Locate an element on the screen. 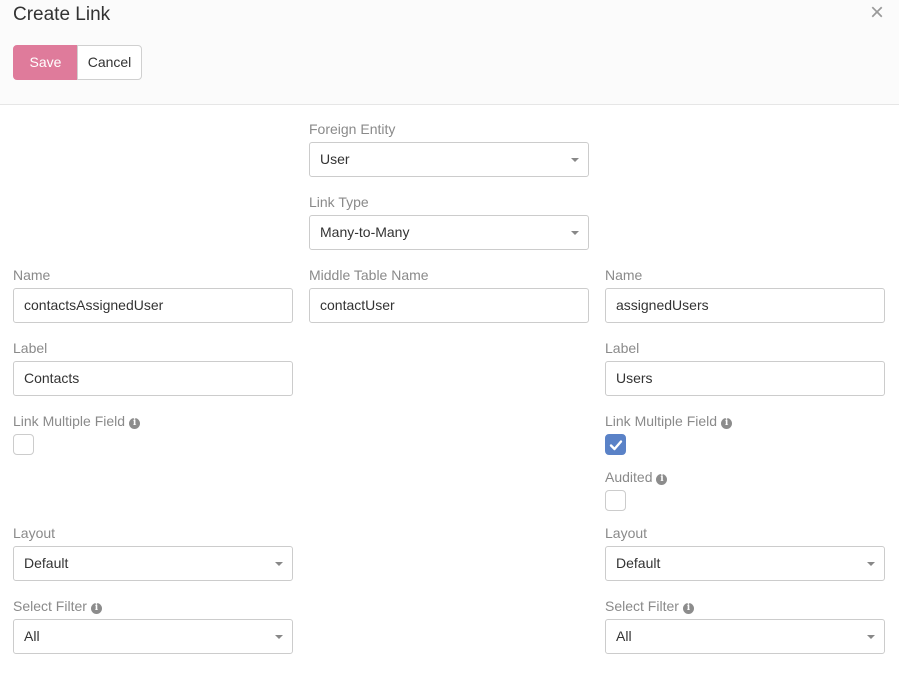 The height and width of the screenshot is (674, 899). left-select-filter-value: All is located at coordinates (32, 636).